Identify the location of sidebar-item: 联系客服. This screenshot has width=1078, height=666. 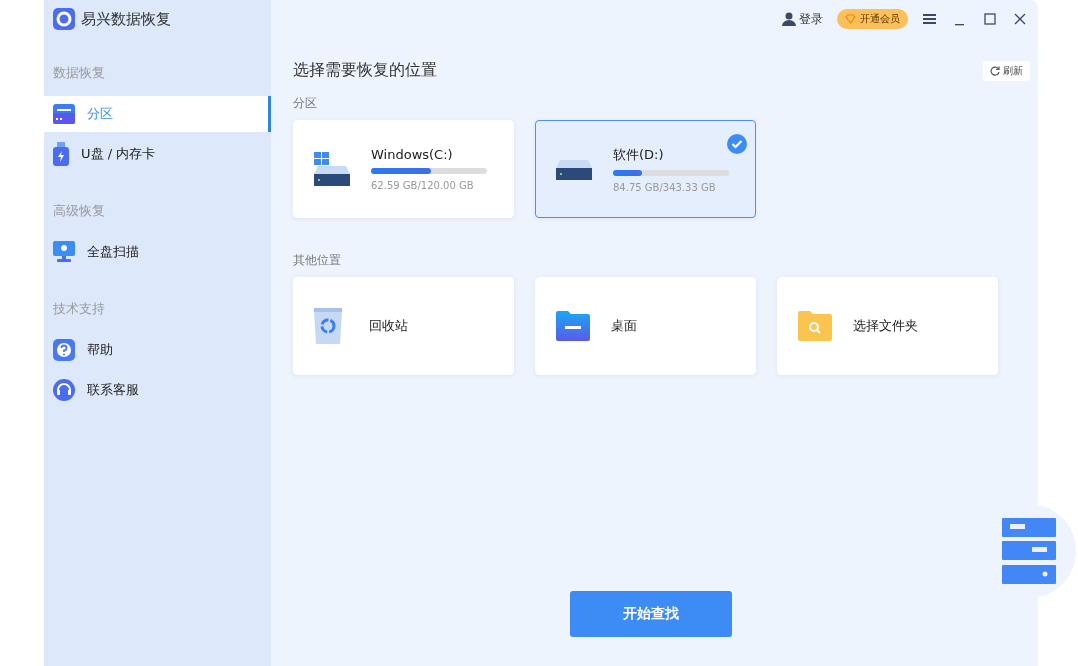
(157, 390).